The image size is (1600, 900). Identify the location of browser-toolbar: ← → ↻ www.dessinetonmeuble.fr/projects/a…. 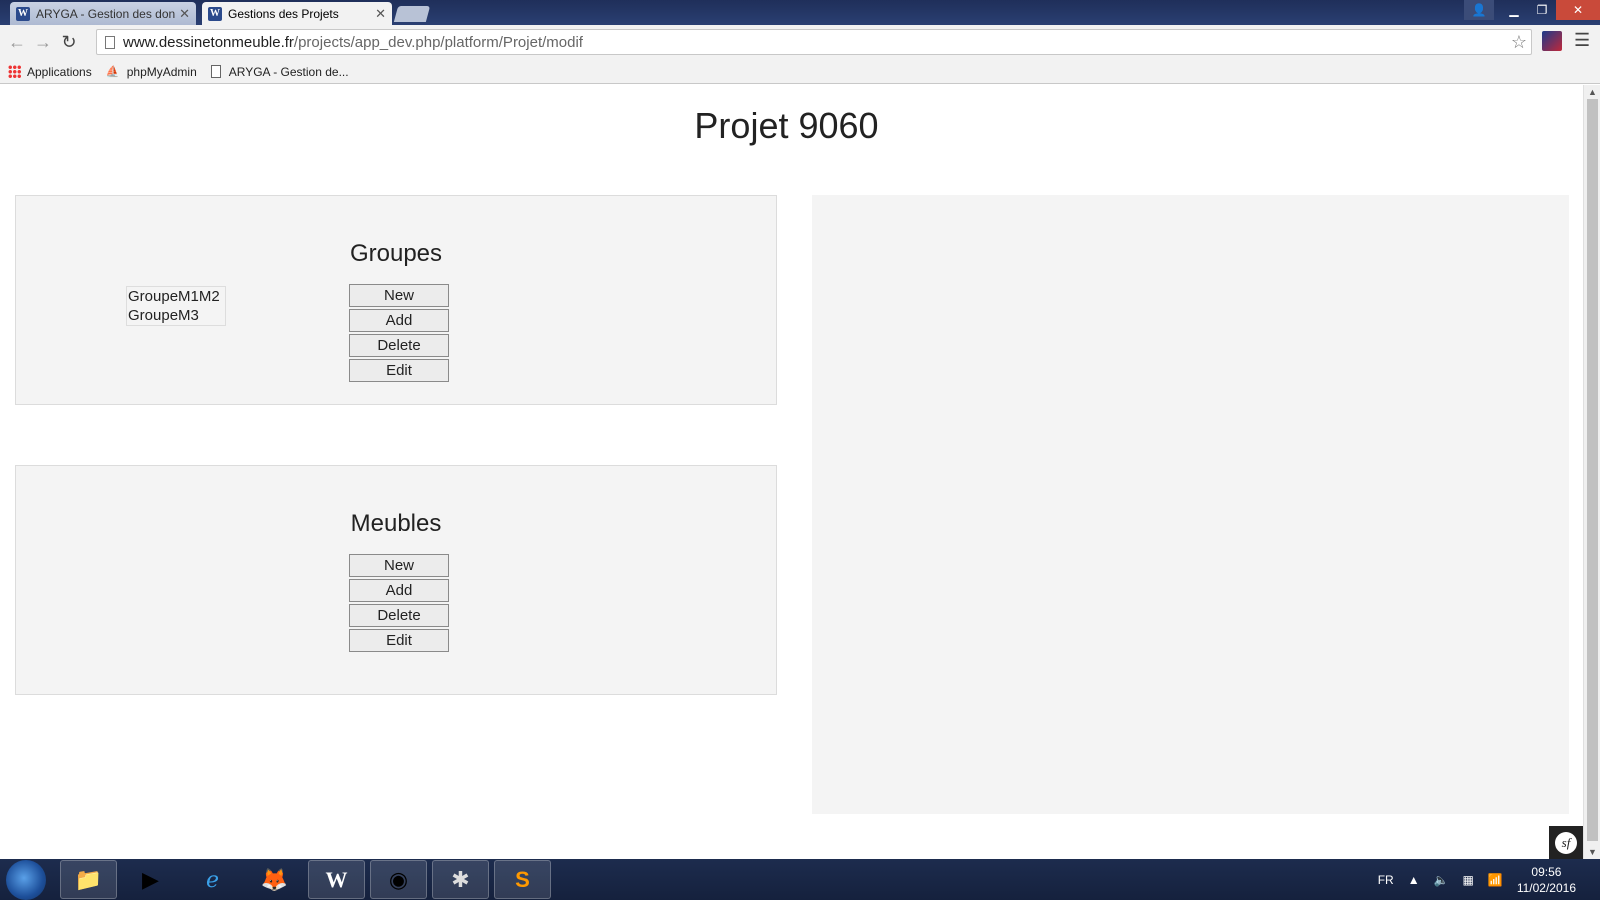
(800, 42).